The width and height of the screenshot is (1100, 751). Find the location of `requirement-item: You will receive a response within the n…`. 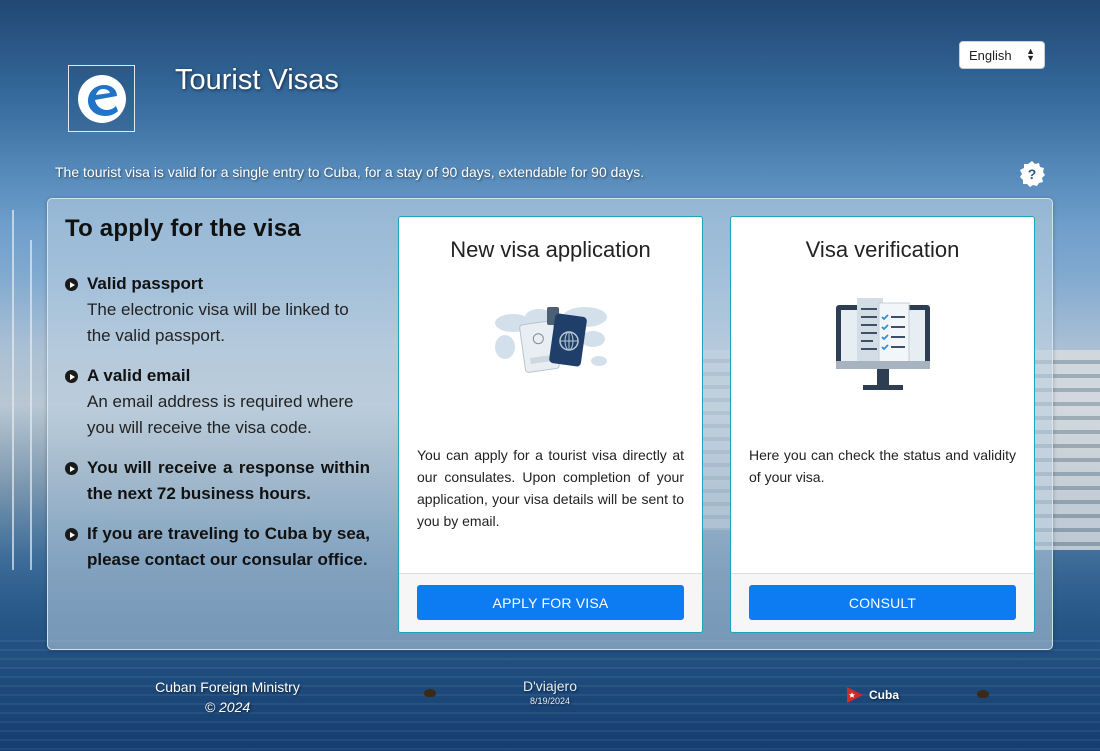

requirement-item: You will receive a response within the n… is located at coordinates (217, 481).